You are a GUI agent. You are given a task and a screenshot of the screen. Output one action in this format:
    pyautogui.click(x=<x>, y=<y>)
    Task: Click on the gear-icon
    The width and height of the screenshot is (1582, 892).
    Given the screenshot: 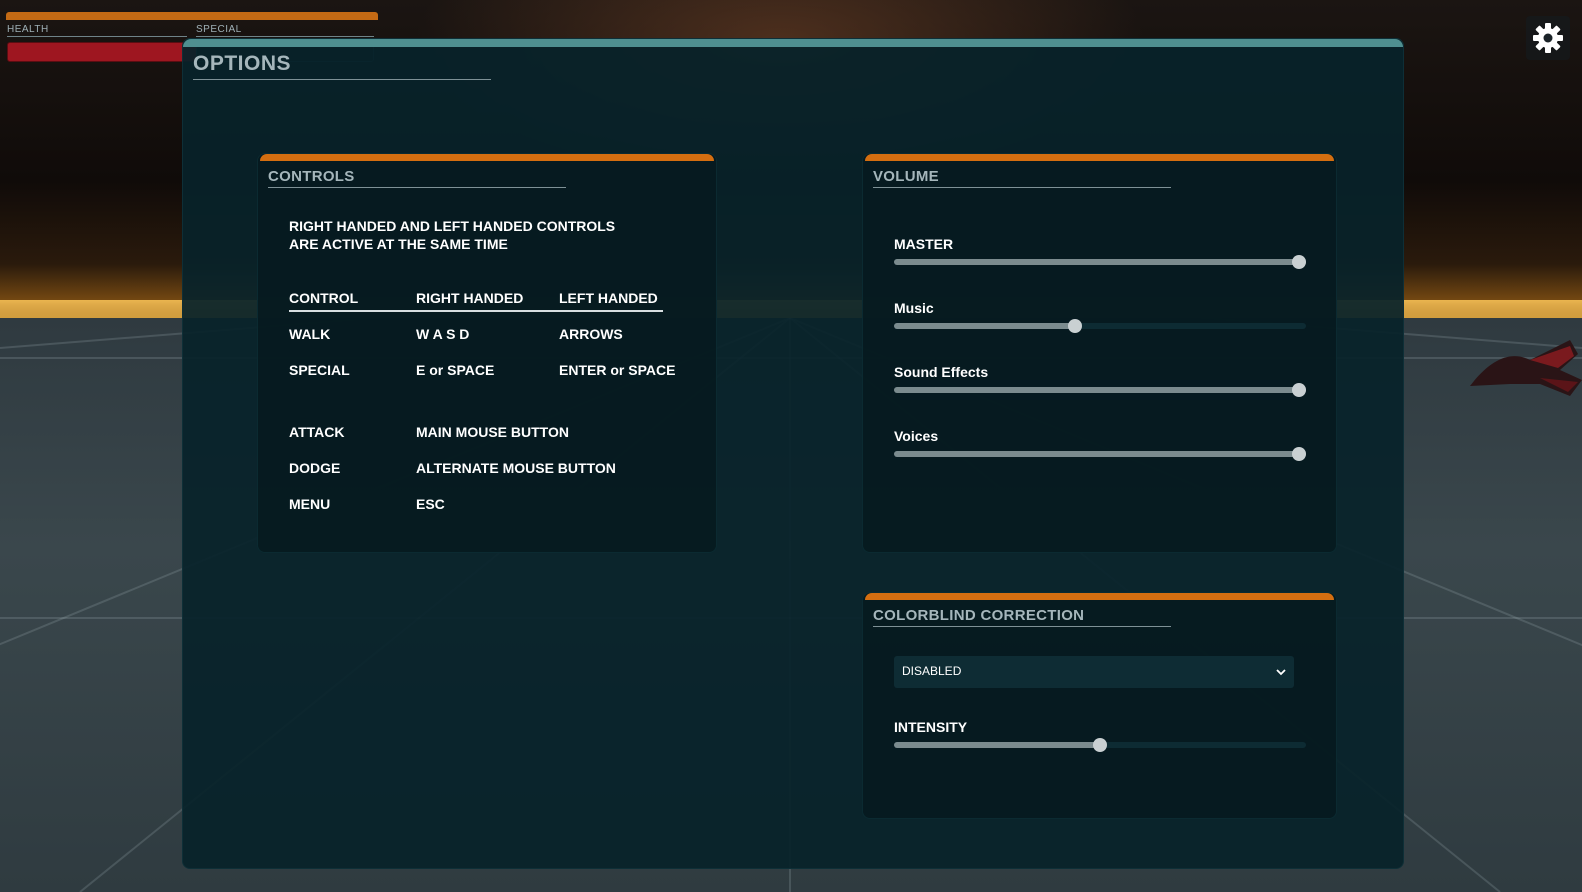 What is the action you would take?
    pyautogui.click(x=1548, y=38)
    